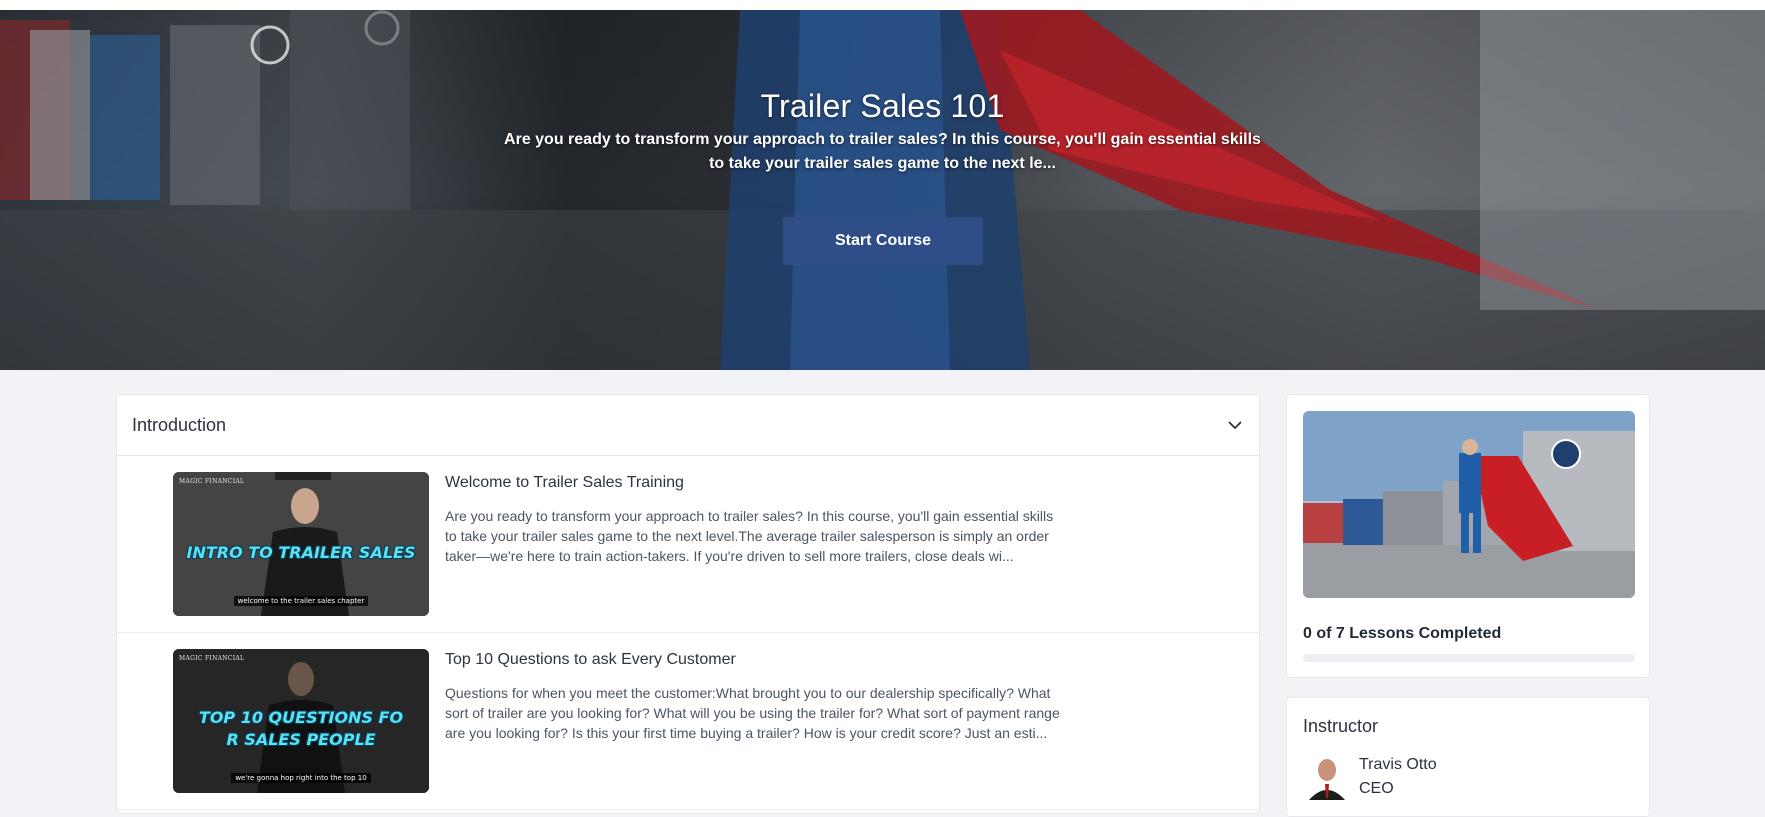 Image resolution: width=1765 pixels, height=817 pixels. Describe the element at coordinates (301, 552) in the screenshot. I see `thumbnail-title: INTRO TO TRAILER SALES` at that location.